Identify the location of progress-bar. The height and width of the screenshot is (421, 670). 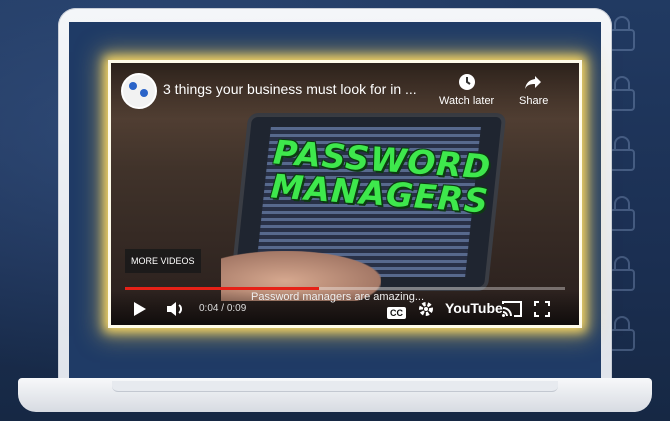
(345, 288).